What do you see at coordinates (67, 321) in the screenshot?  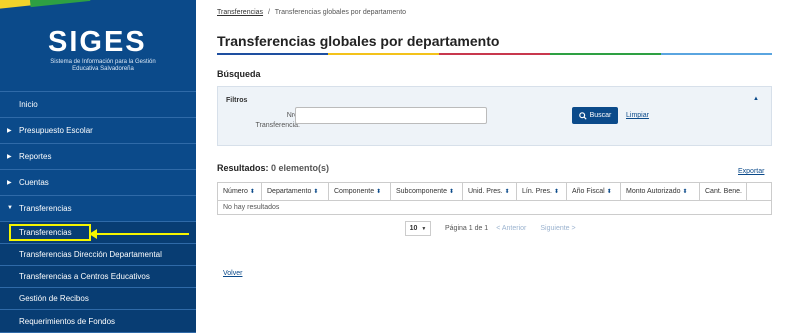 I see `sidebar-subitem-label: Requerimientos de Fondos` at bounding box center [67, 321].